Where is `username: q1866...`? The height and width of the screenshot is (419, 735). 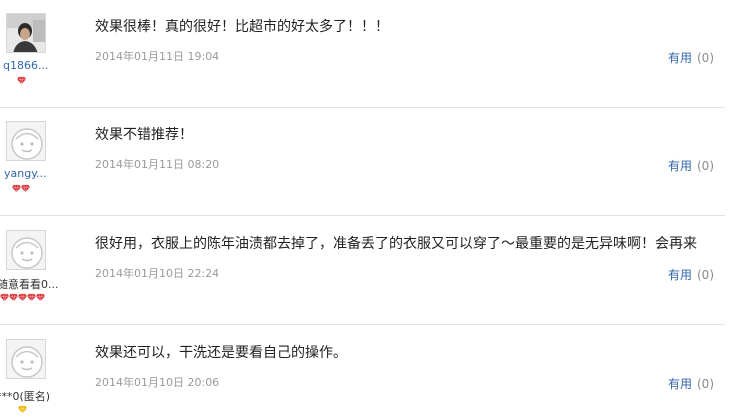
username: q1866... is located at coordinates (25, 65).